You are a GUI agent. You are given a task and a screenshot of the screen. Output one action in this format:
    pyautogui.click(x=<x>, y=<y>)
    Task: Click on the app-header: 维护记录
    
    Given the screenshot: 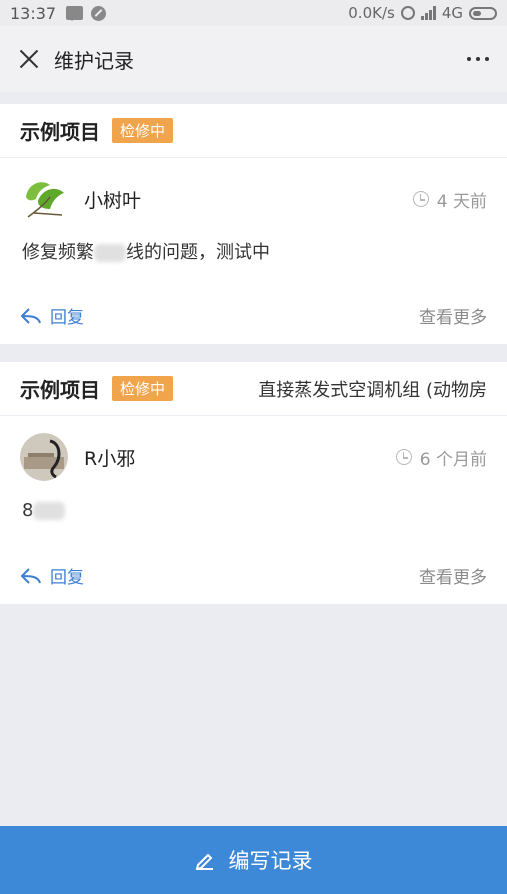 What is the action you would take?
    pyautogui.click(x=253, y=59)
    